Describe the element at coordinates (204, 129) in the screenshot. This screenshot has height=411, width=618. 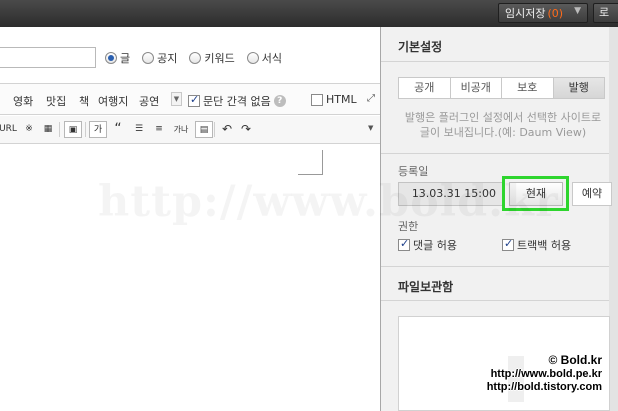
I see `save-doc-icon: ▤` at that location.